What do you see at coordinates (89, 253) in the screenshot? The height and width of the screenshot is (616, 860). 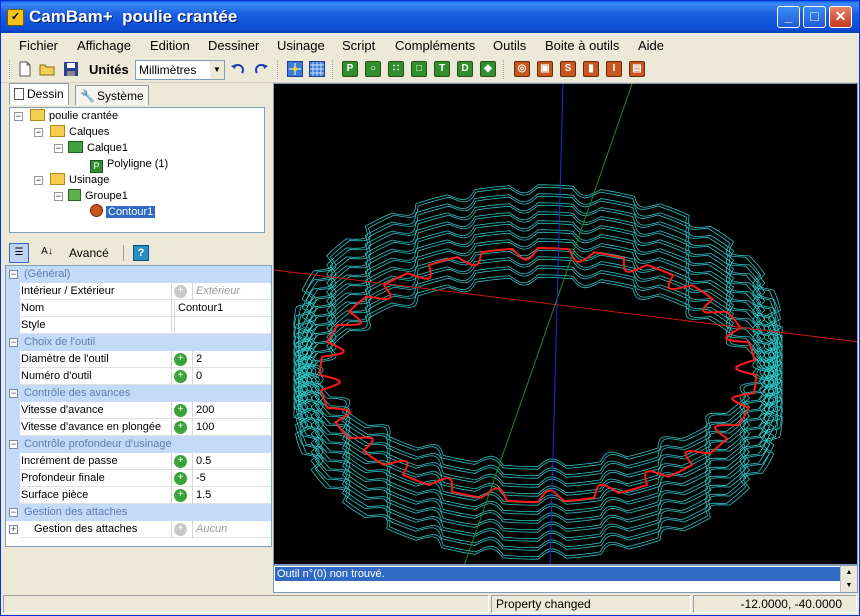 I see `advanced-toggle: Avancé` at bounding box center [89, 253].